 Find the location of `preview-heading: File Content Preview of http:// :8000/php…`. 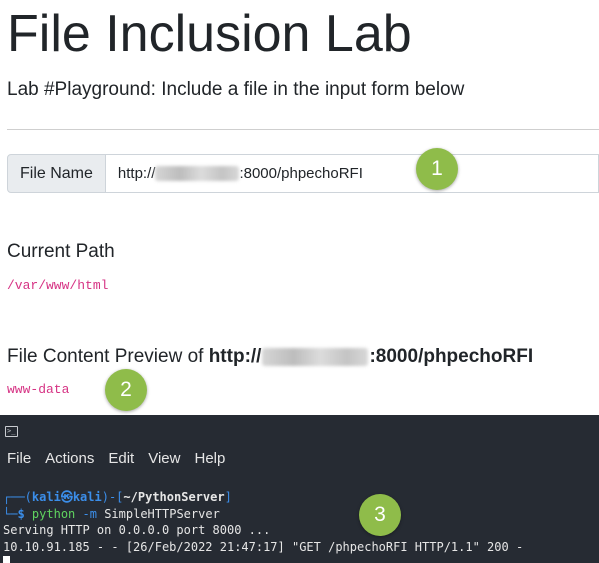

preview-heading: File Content Preview of http:// :8000/php… is located at coordinates (270, 357).